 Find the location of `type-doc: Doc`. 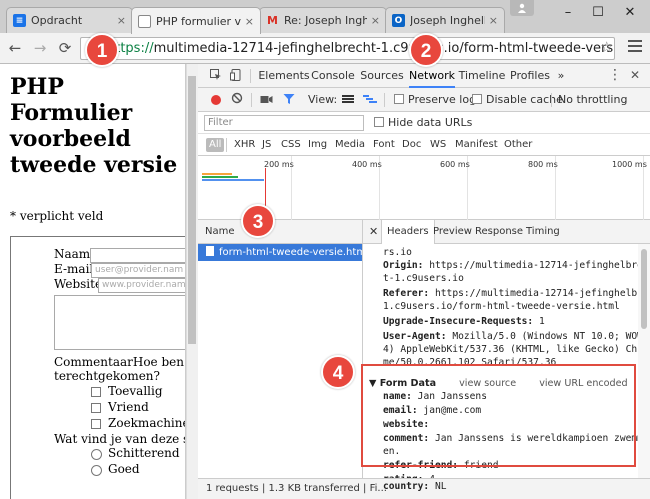

type-doc: Doc is located at coordinates (411, 145).